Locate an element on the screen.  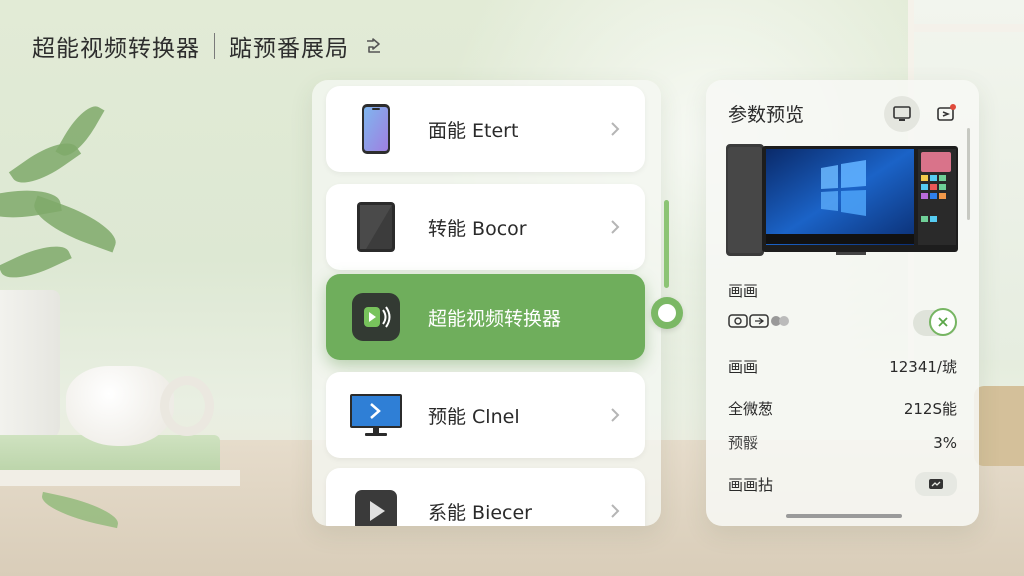
device-item-phone: 面能 Etert is located at coordinates (485, 129).